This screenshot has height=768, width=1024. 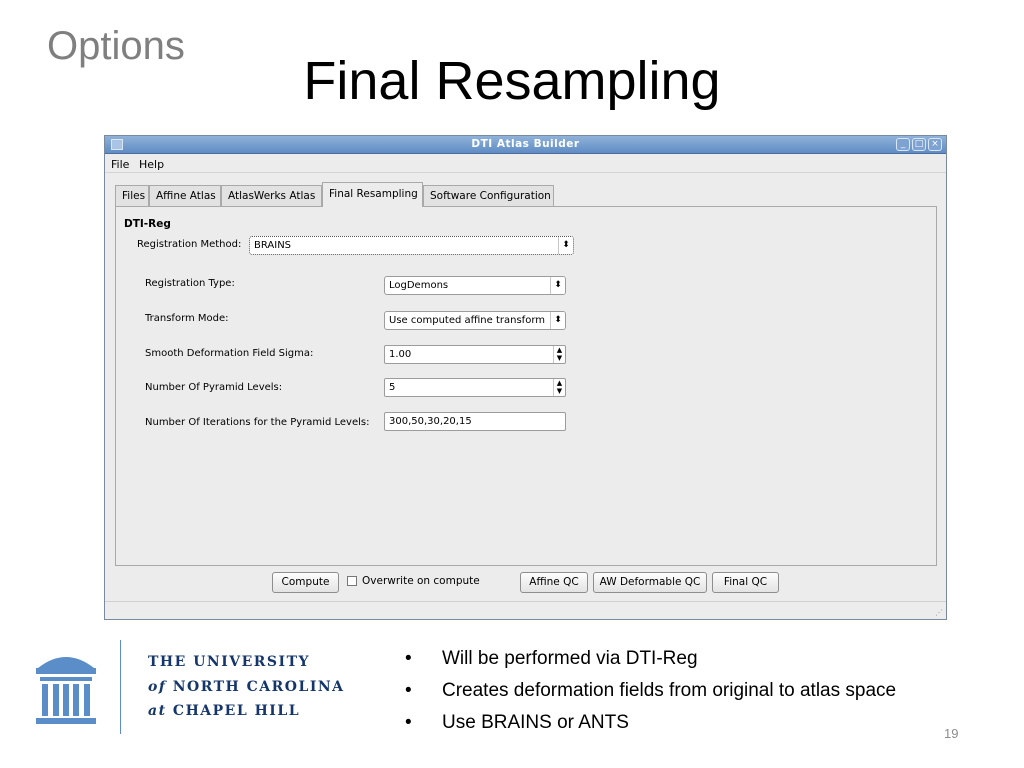 I want to click on window-titlebar: DTI Atlas Builder _ □ ×, so click(x=525, y=145).